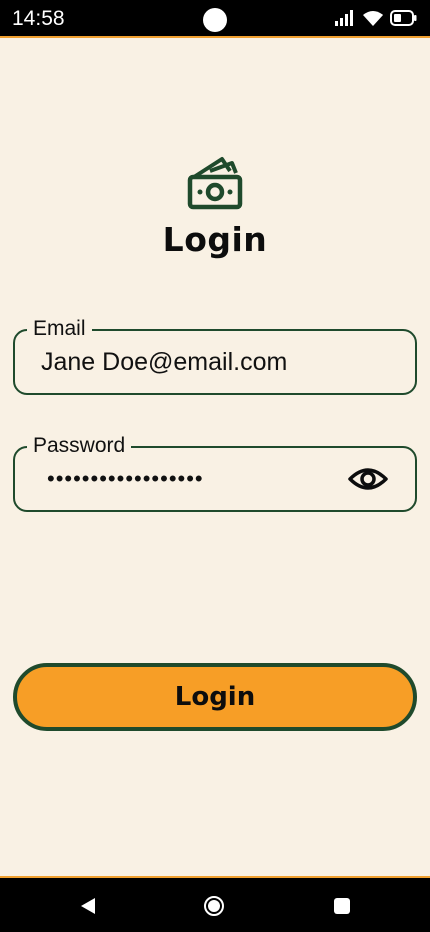  What do you see at coordinates (404, 18) in the screenshot?
I see `battery-icon` at bounding box center [404, 18].